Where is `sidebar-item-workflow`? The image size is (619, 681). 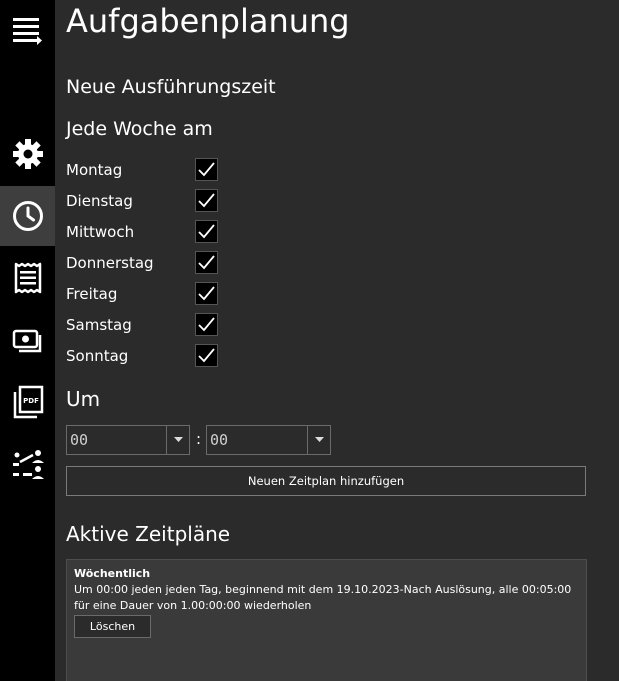
sidebar-item-workflow is located at coordinates (27, 464).